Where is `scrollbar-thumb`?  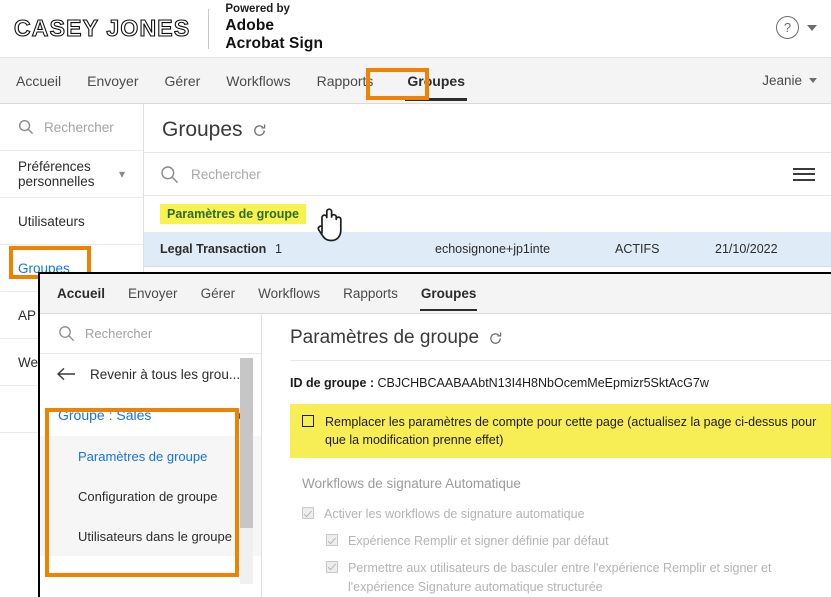 scrollbar-thumb is located at coordinates (246, 443).